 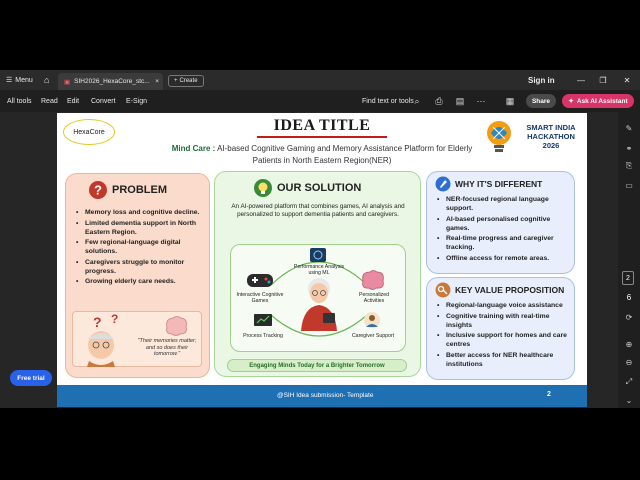 What do you see at coordinates (9, 80) in the screenshot?
I see `hamburger-icon: ☰` at bounding box center [9, 80].